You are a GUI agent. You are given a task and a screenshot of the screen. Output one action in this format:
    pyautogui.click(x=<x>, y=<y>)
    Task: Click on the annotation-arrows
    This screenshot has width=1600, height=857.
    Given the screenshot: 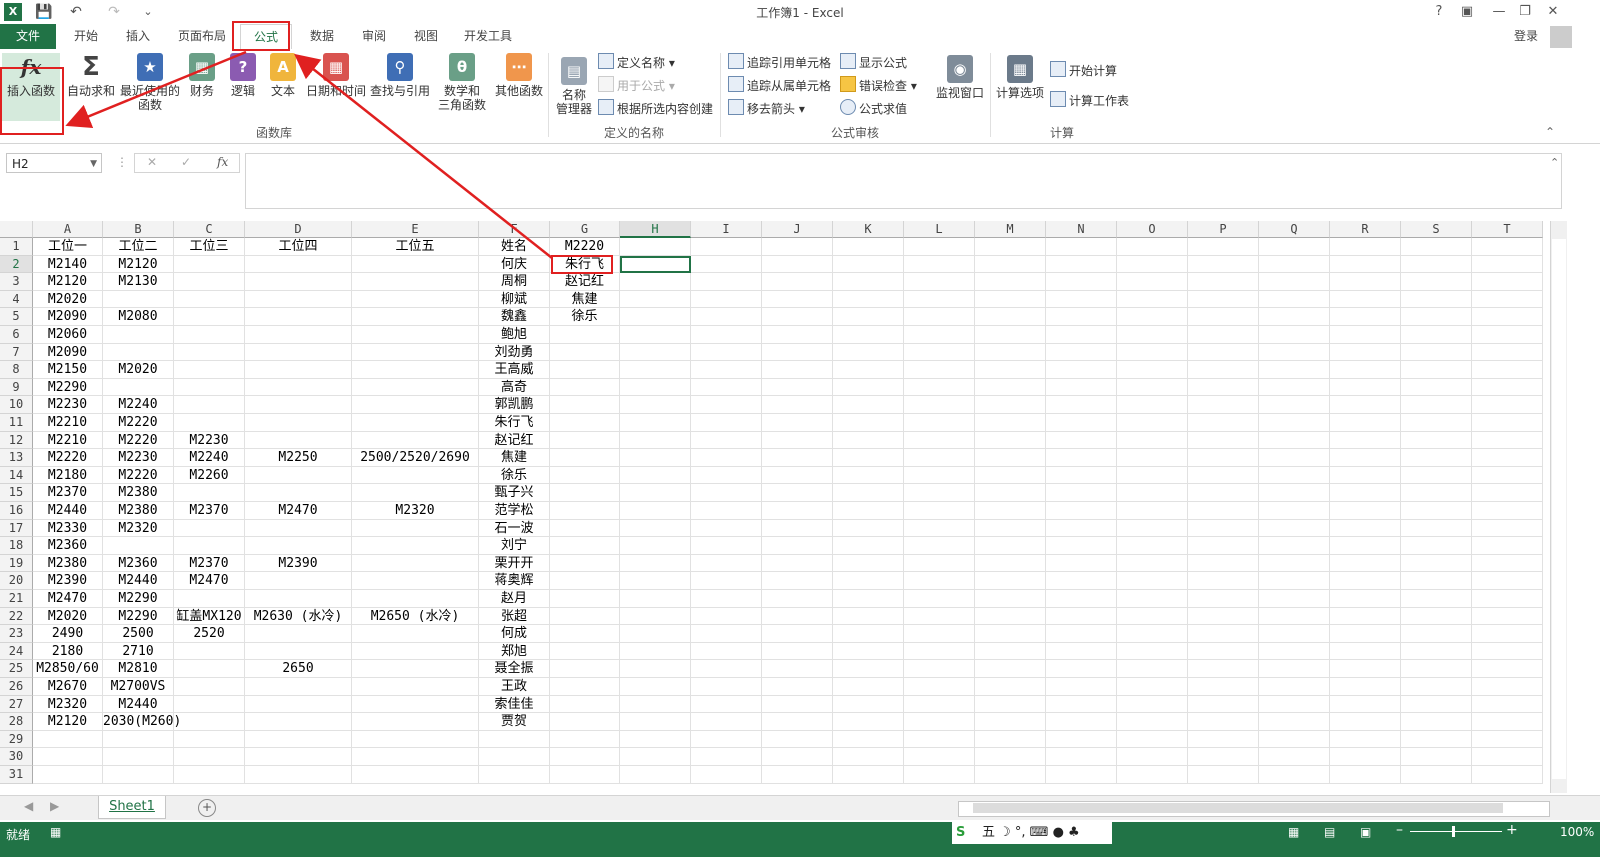 What is the action you would take?
    pyautogui.click(x=309, y=154)
    